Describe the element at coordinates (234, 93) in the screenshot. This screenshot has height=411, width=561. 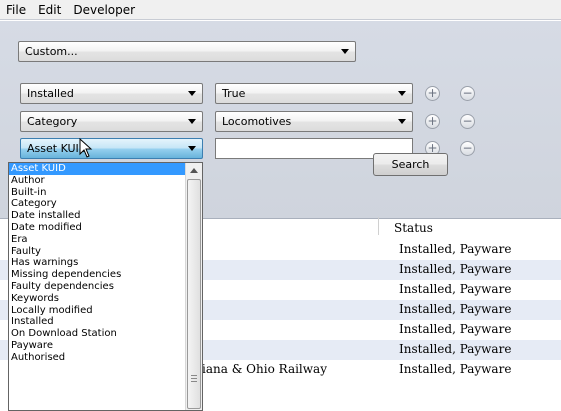
I see `filter-value-value-1: True` at that location.